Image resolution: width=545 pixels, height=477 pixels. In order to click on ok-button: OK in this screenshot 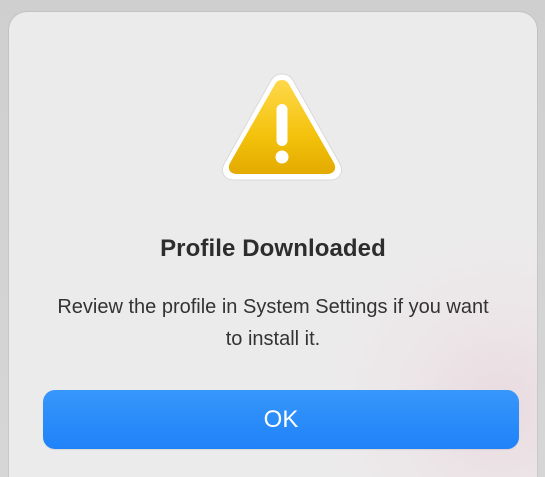, I will do `click(281, 419)`.